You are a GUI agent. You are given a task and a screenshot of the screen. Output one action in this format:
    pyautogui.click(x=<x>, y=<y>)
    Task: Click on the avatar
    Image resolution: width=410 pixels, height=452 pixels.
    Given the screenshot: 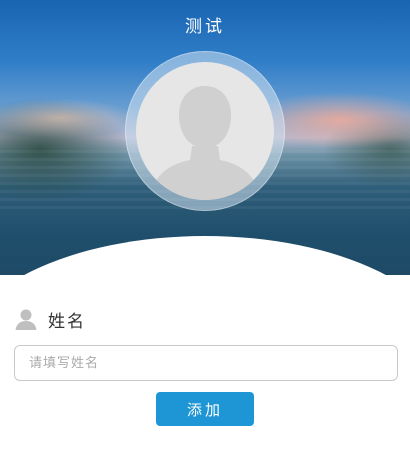 What is the action you would take?
    pyautogui.click(x=205, y=131)
    